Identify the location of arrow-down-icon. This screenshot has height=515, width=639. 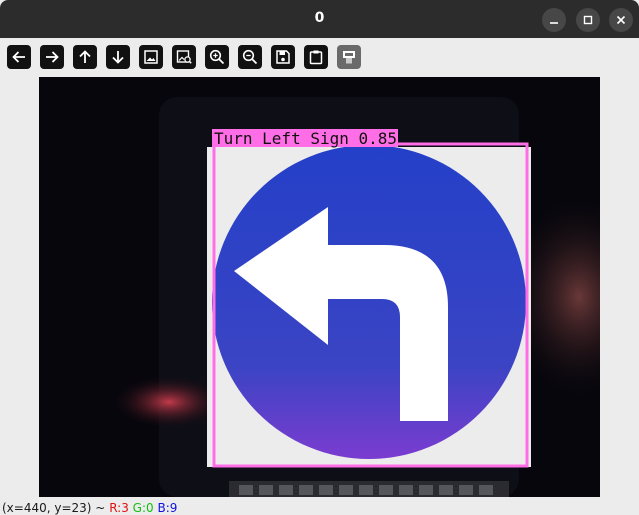
(118, 57).